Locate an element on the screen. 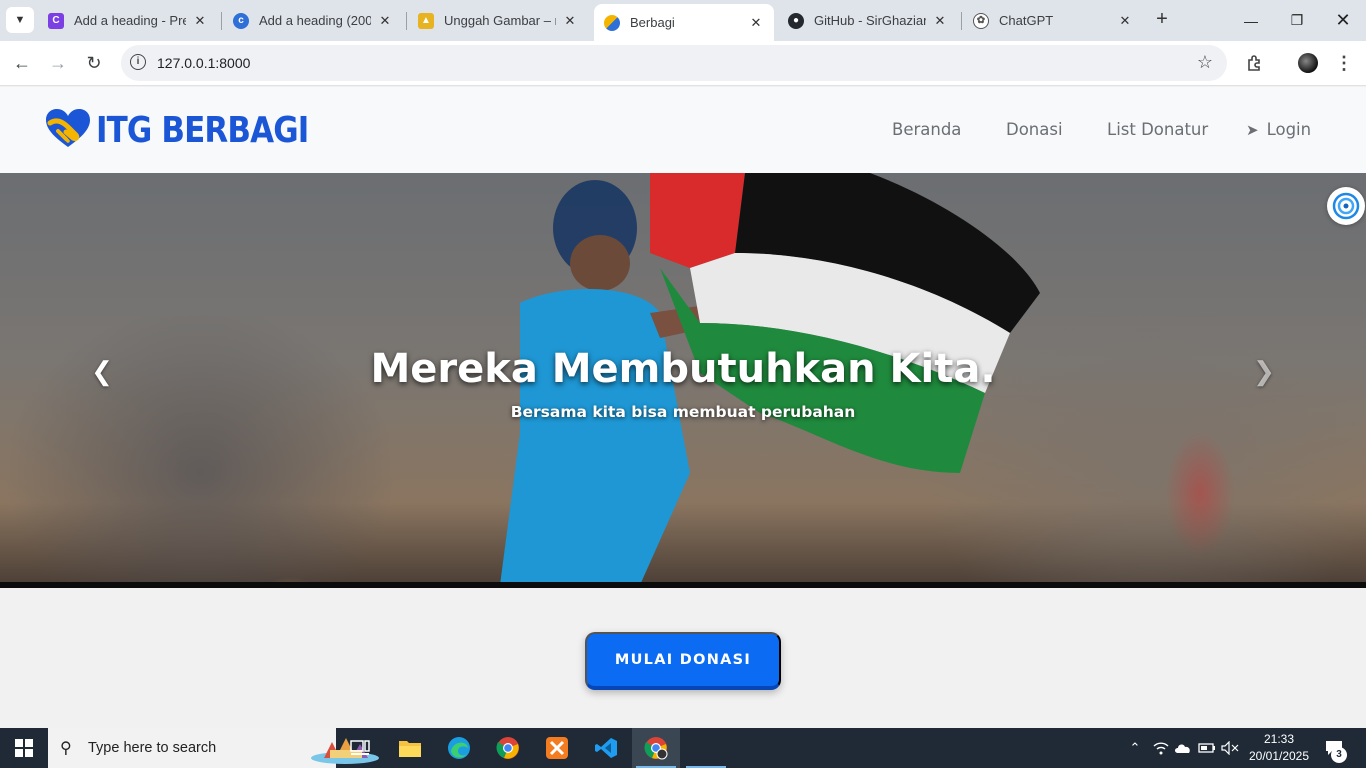  chatgpt-icon: ✿ is located at coordinates (981, 20).